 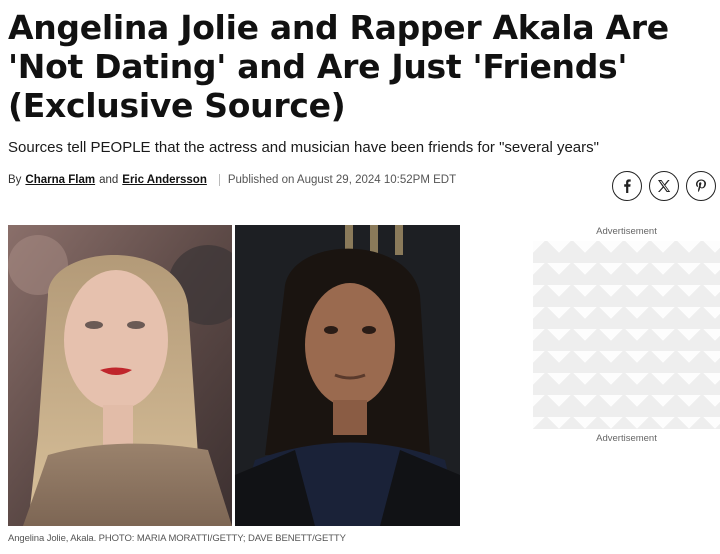 What do you see at coordinates (60, 180) in the screenshot?
I see `author-link-charna-flam: Charna Flam` at bounding box center [60, 180].